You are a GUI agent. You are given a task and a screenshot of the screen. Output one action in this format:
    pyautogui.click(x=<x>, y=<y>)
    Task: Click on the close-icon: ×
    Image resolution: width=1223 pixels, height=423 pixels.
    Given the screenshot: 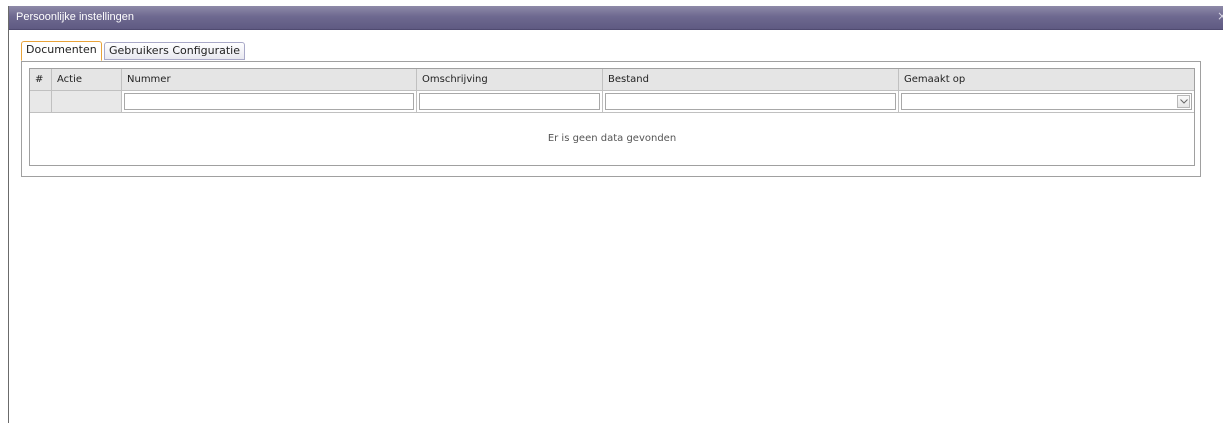 What is the action you would take?
    pyautogui.click(x=1220, y=16)
    